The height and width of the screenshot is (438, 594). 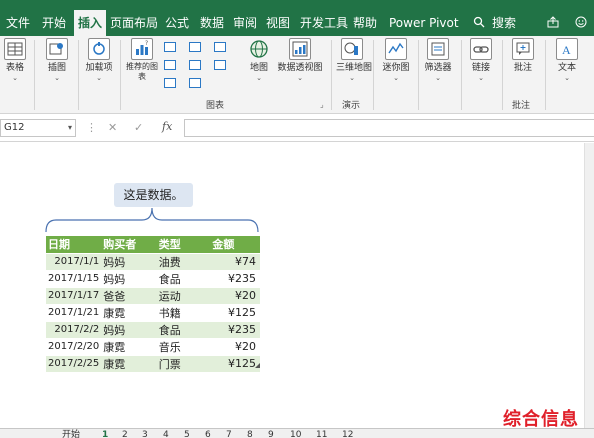 What do you see at coordinates (74, 244) in the screenshot?
I see `header-date: 日期` at bounding box center [74, 244].